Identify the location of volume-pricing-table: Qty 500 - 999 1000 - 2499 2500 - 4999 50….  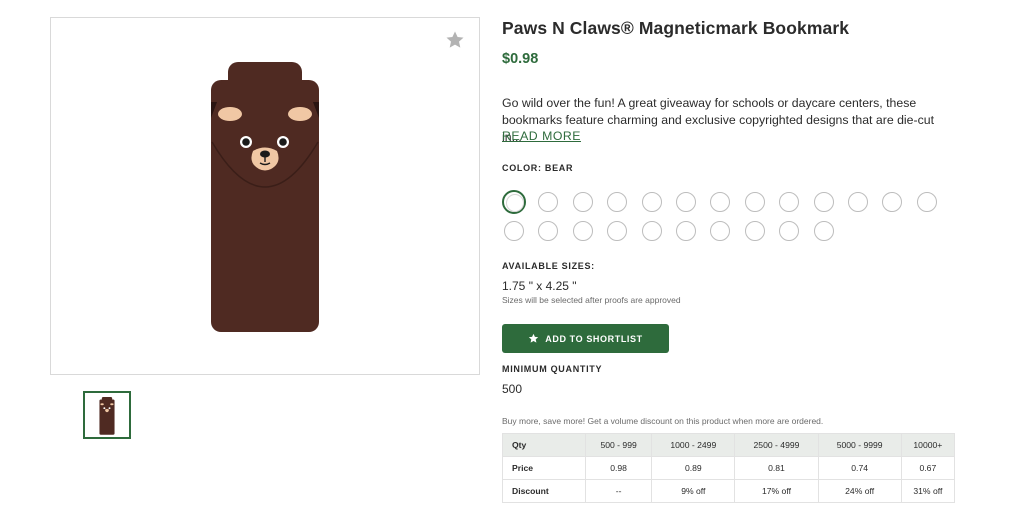
(729, 468).